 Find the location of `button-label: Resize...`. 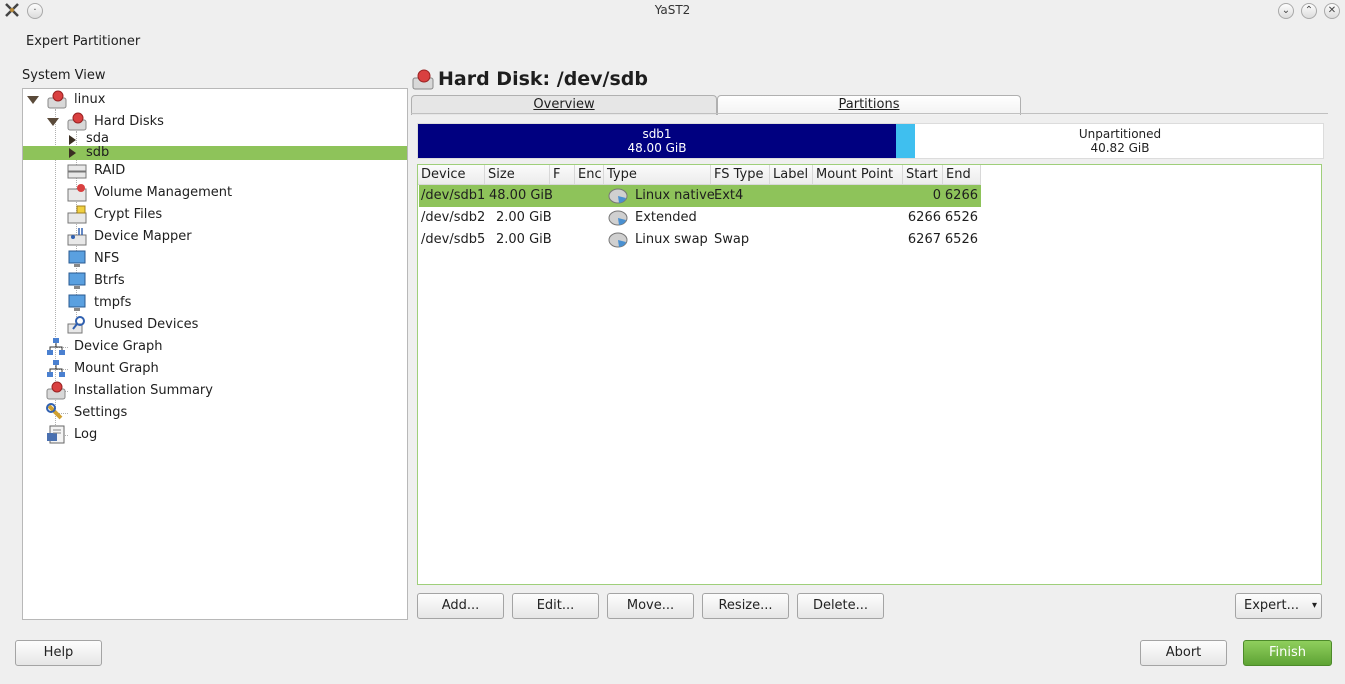

button-label: Resize... is located at coordinates (745, 605).